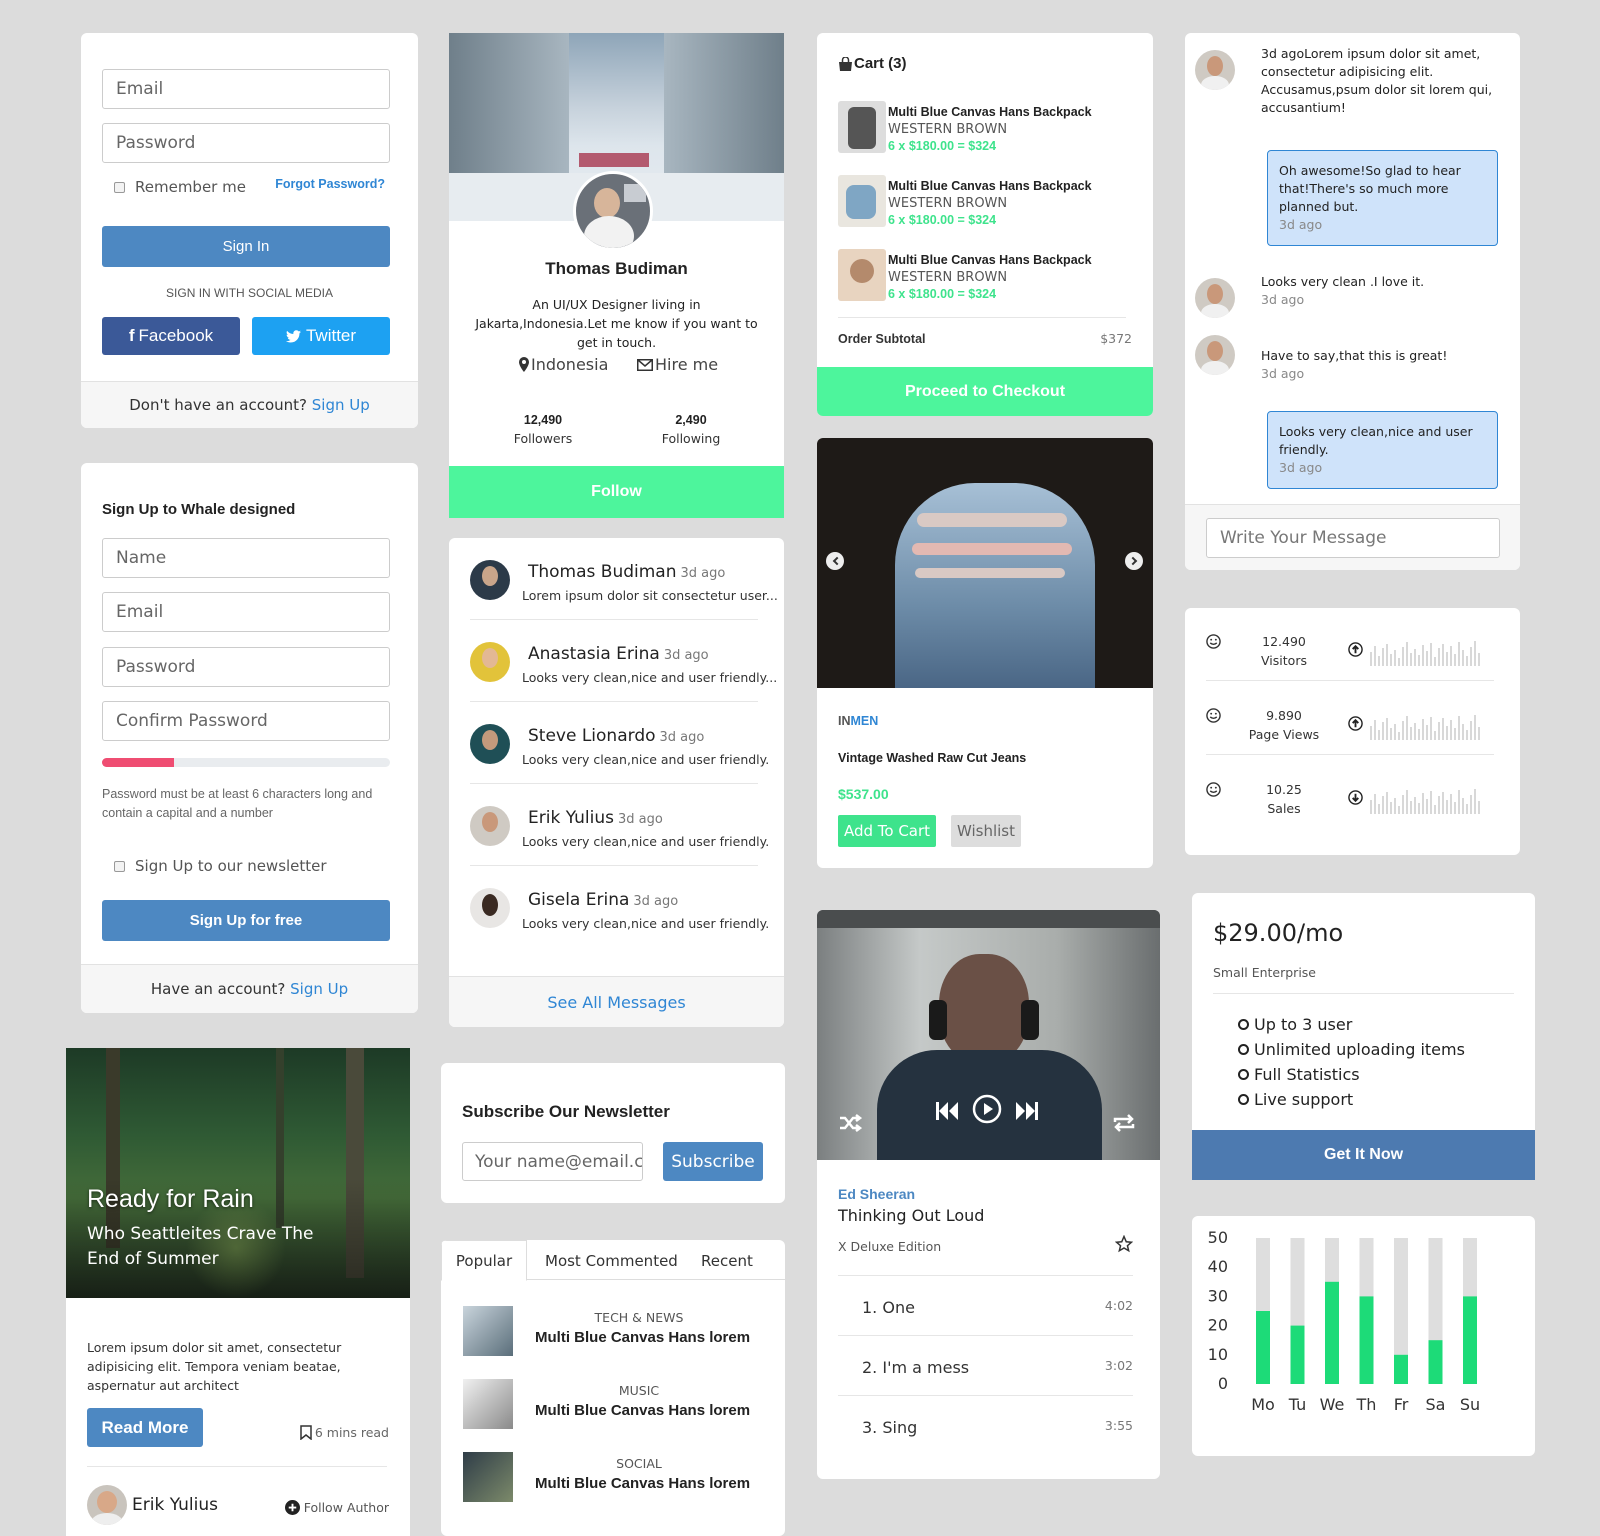 This screenshot has width=1600, height=1536. Describe the element at coordinates (1027, 1111) in the screenshot. I see `next-button` at that location.